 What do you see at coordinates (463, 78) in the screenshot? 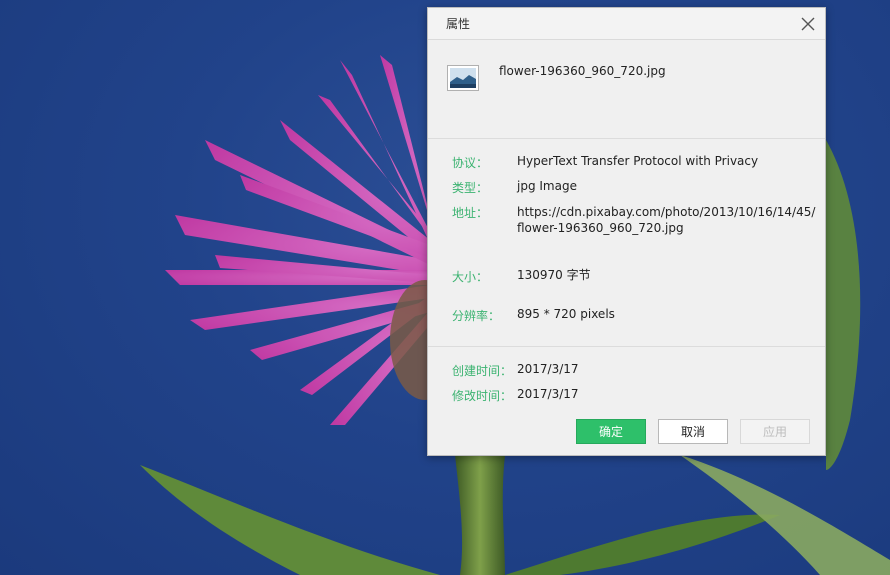
I see `image-file-icon` at bounding box center [463, 78].